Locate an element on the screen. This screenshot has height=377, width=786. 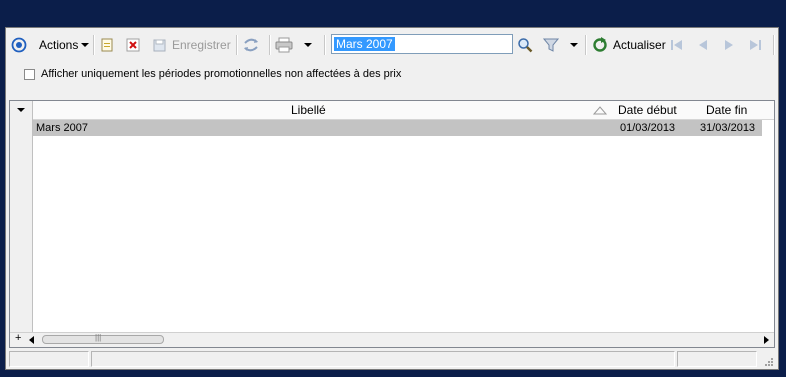
filter-icon is located at coordinates (551, 45).